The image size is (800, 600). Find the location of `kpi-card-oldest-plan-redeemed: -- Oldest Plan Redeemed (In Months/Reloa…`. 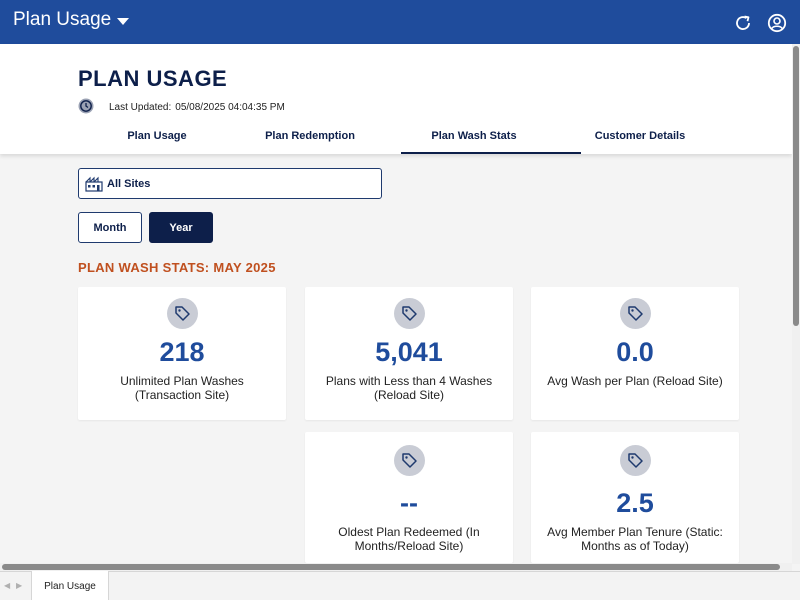

kpi-card-oldest-plan-redeemed: -- Oldest Plan Redeemed (In Months/Reloa… is located at coordinates (409, 497).